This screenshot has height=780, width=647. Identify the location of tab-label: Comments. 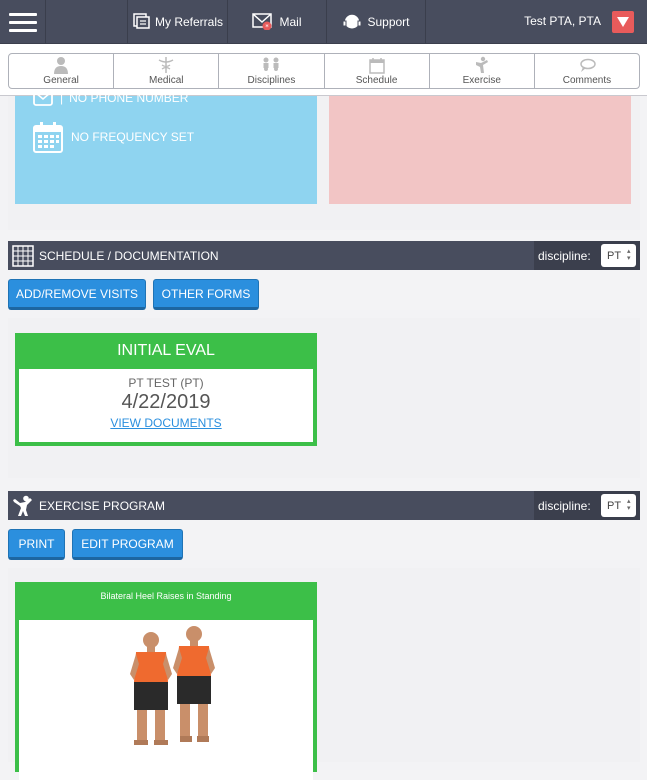
(587, 80).